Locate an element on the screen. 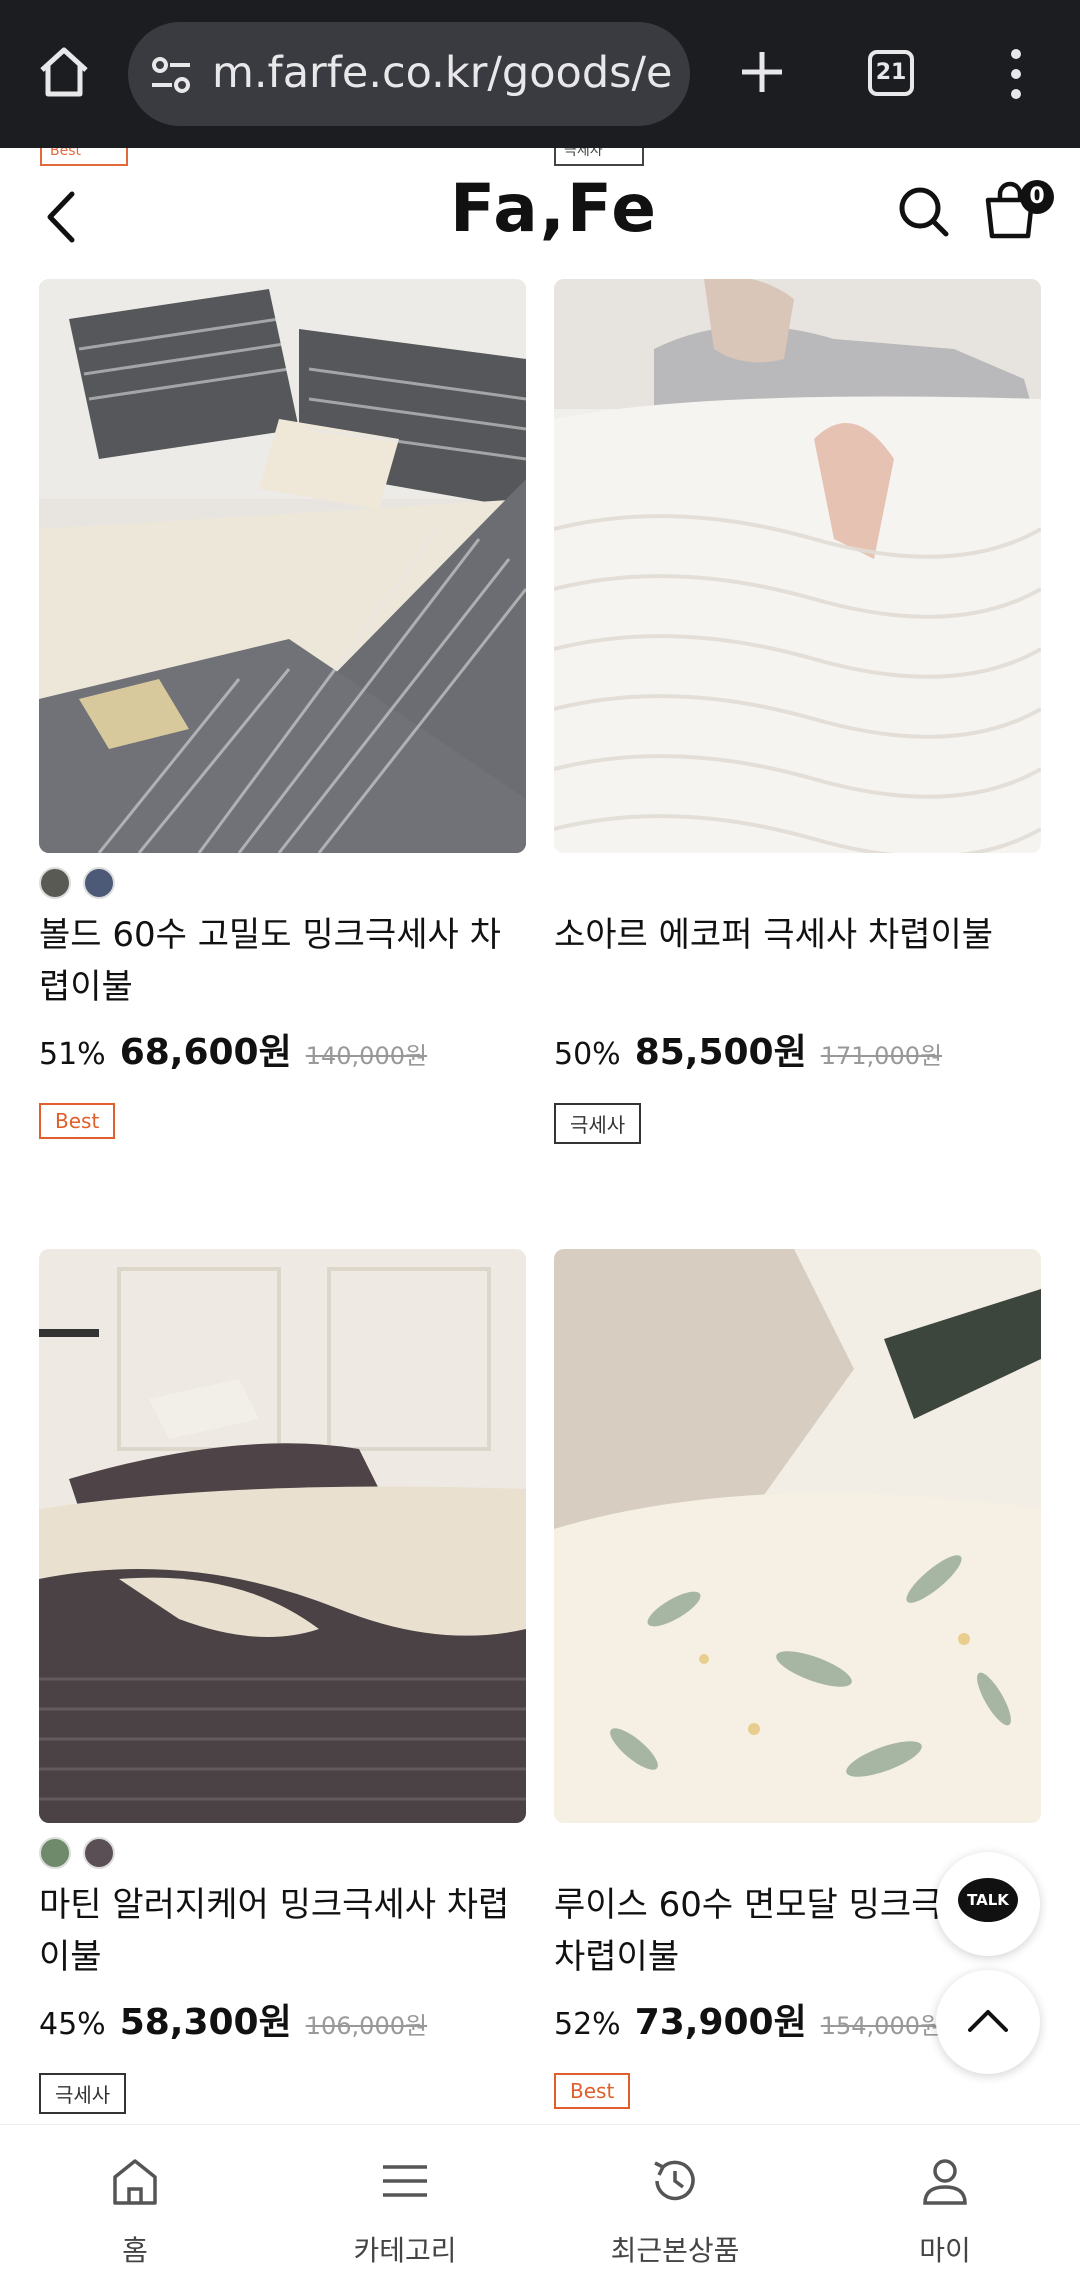  site-header: Best 극세사 Fa,Fe 0 is located at coordinates (540, 213).